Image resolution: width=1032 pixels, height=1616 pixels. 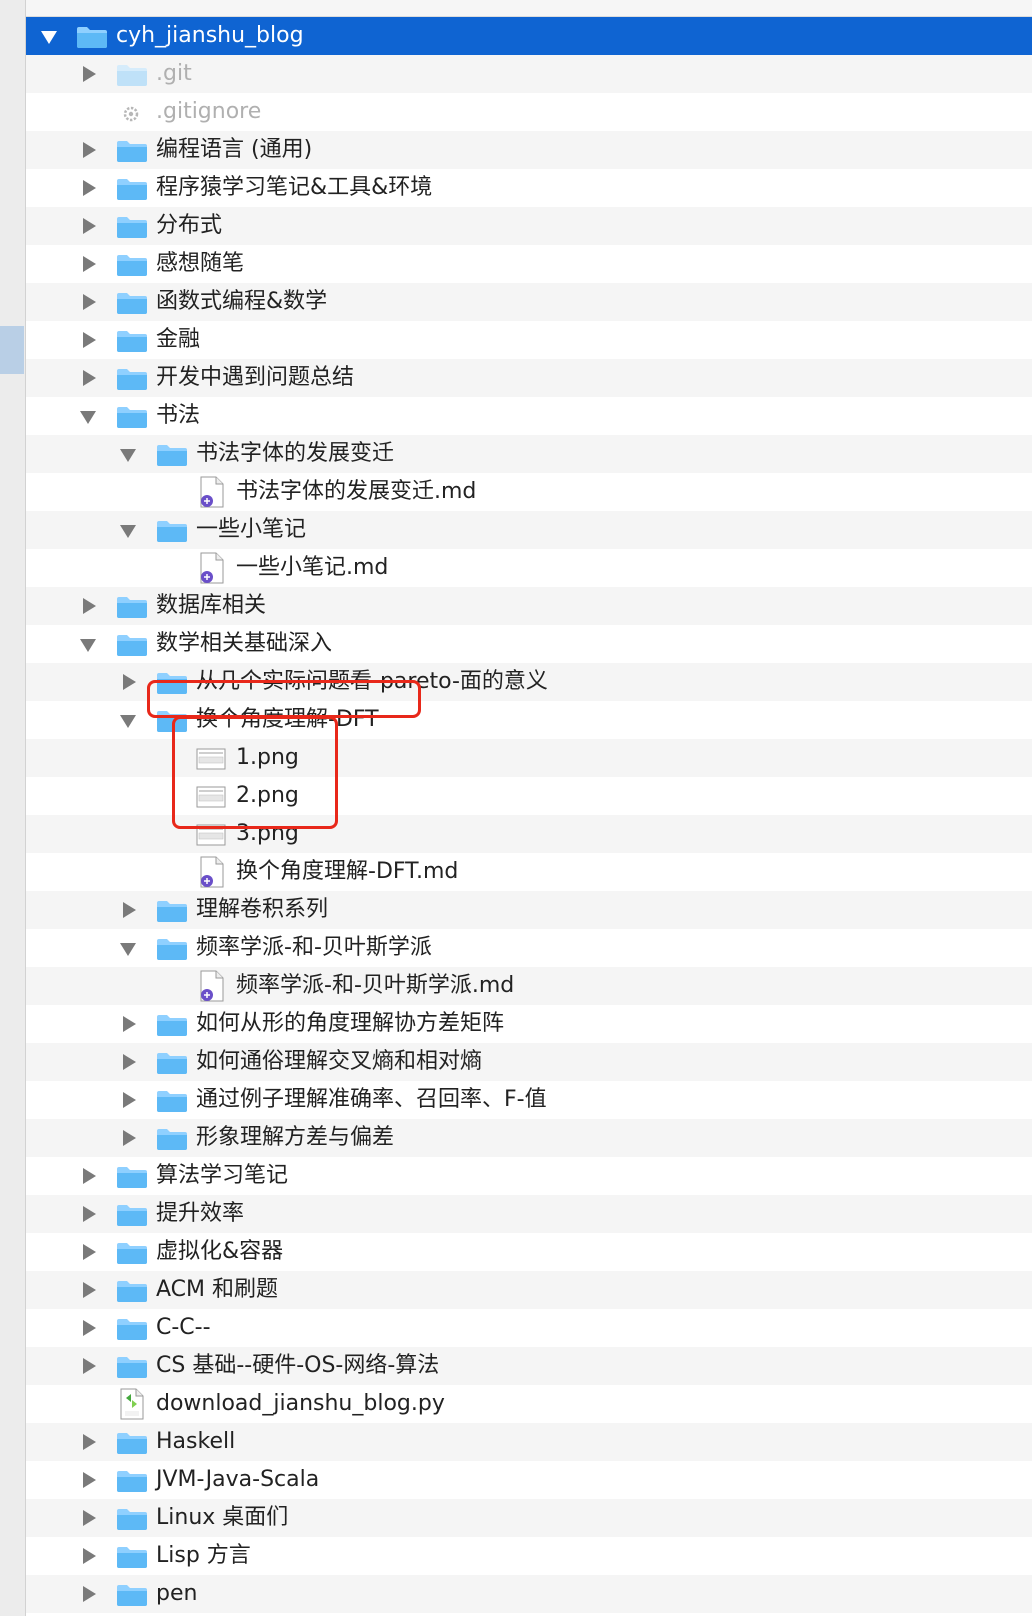 What do you see at coordinates (529, 948) in the screenshot?
I see `tree-row: 频率学派-和-贝叶斯学派` at bounding box center [529, 948].